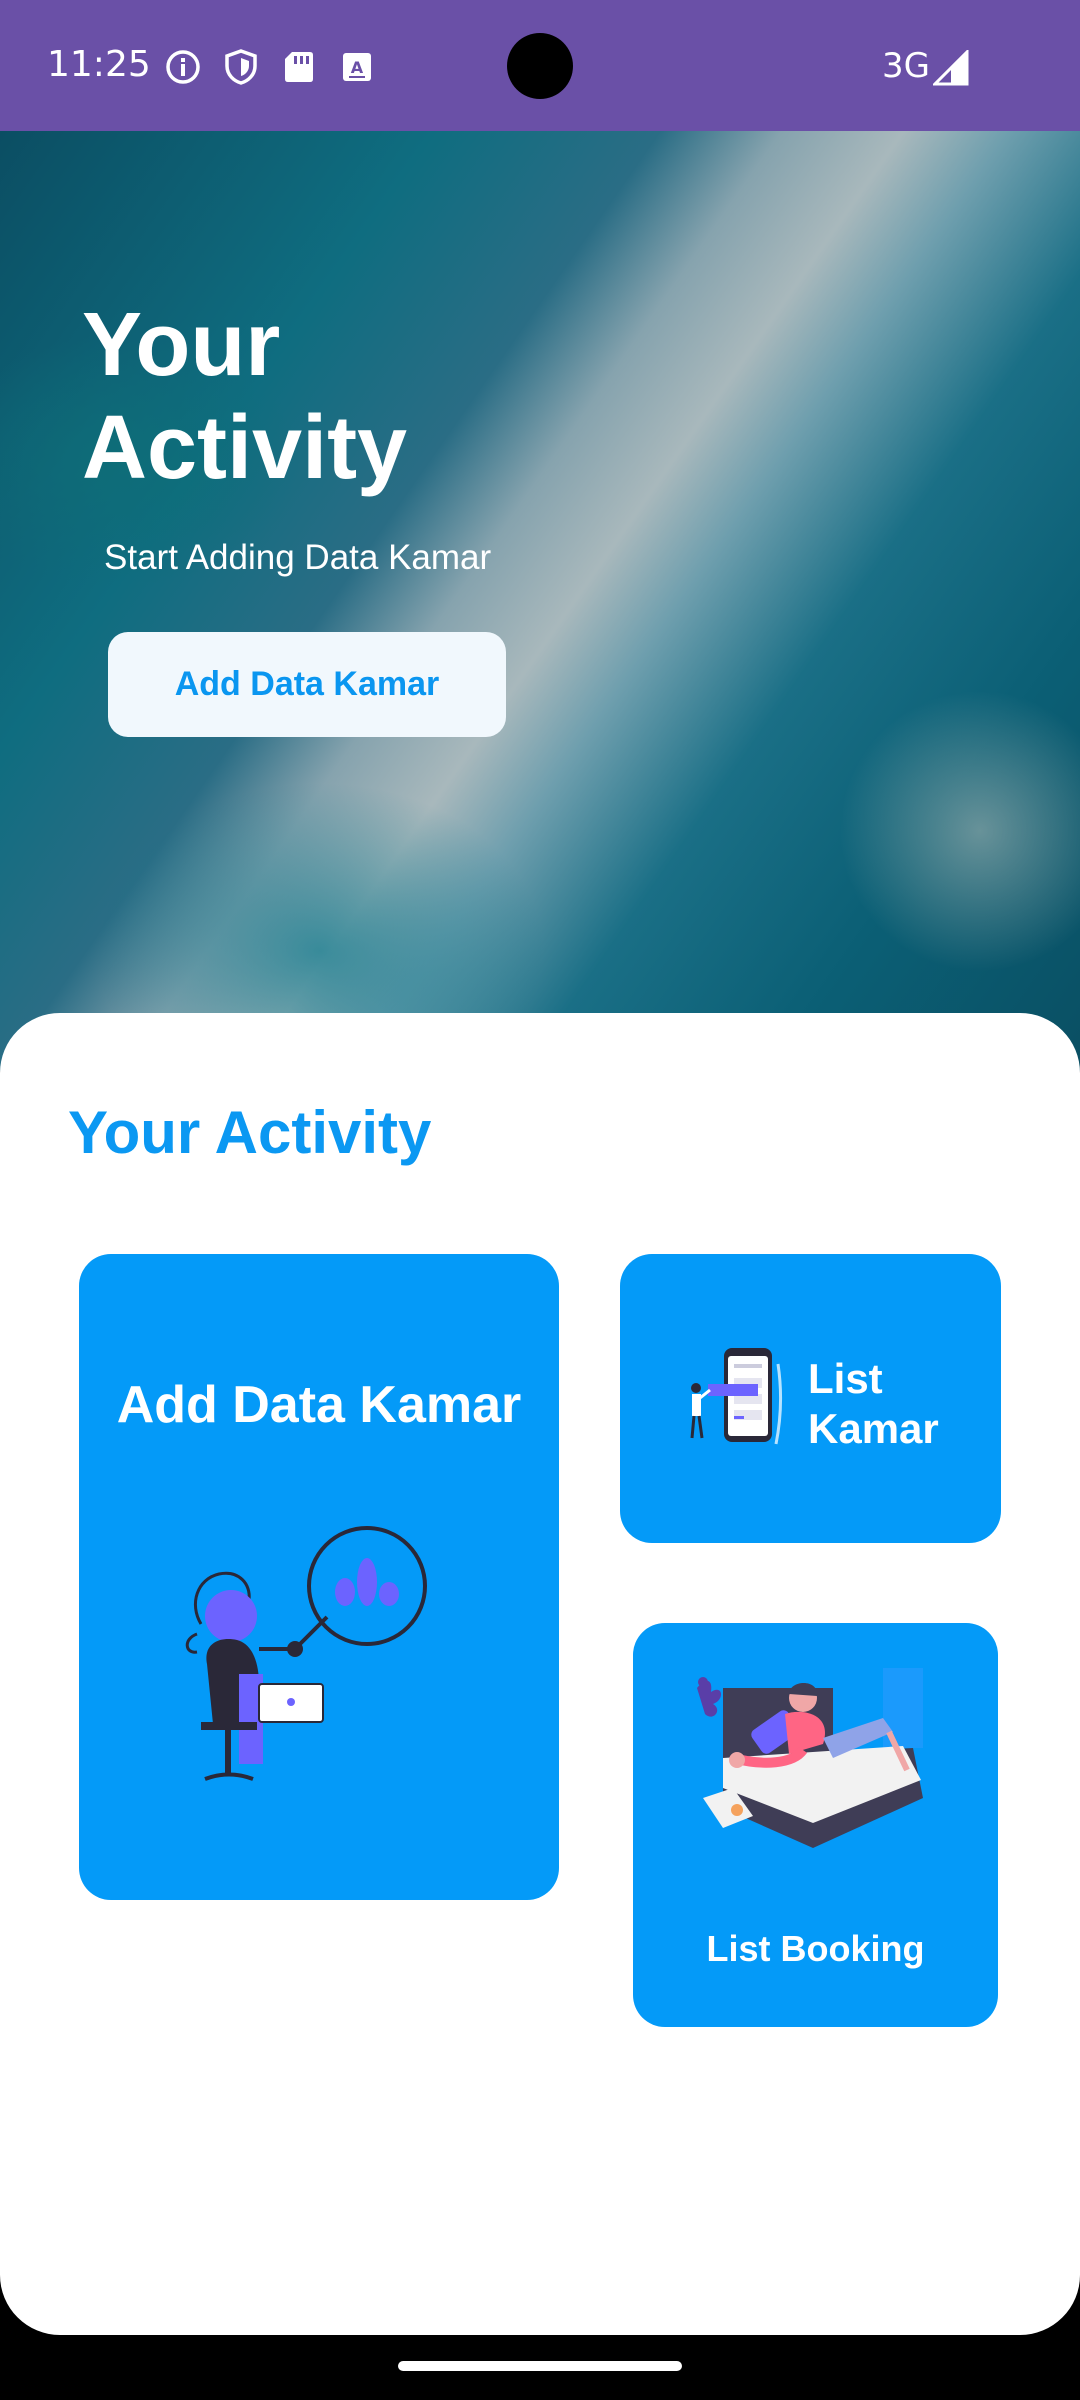 Image resolution: width=1080 pixels, height=2400 pixels. What do you see at coordinates (906, 66) in the screenshot?
I see `network-type: 3G` at bounding box center [906, 66].